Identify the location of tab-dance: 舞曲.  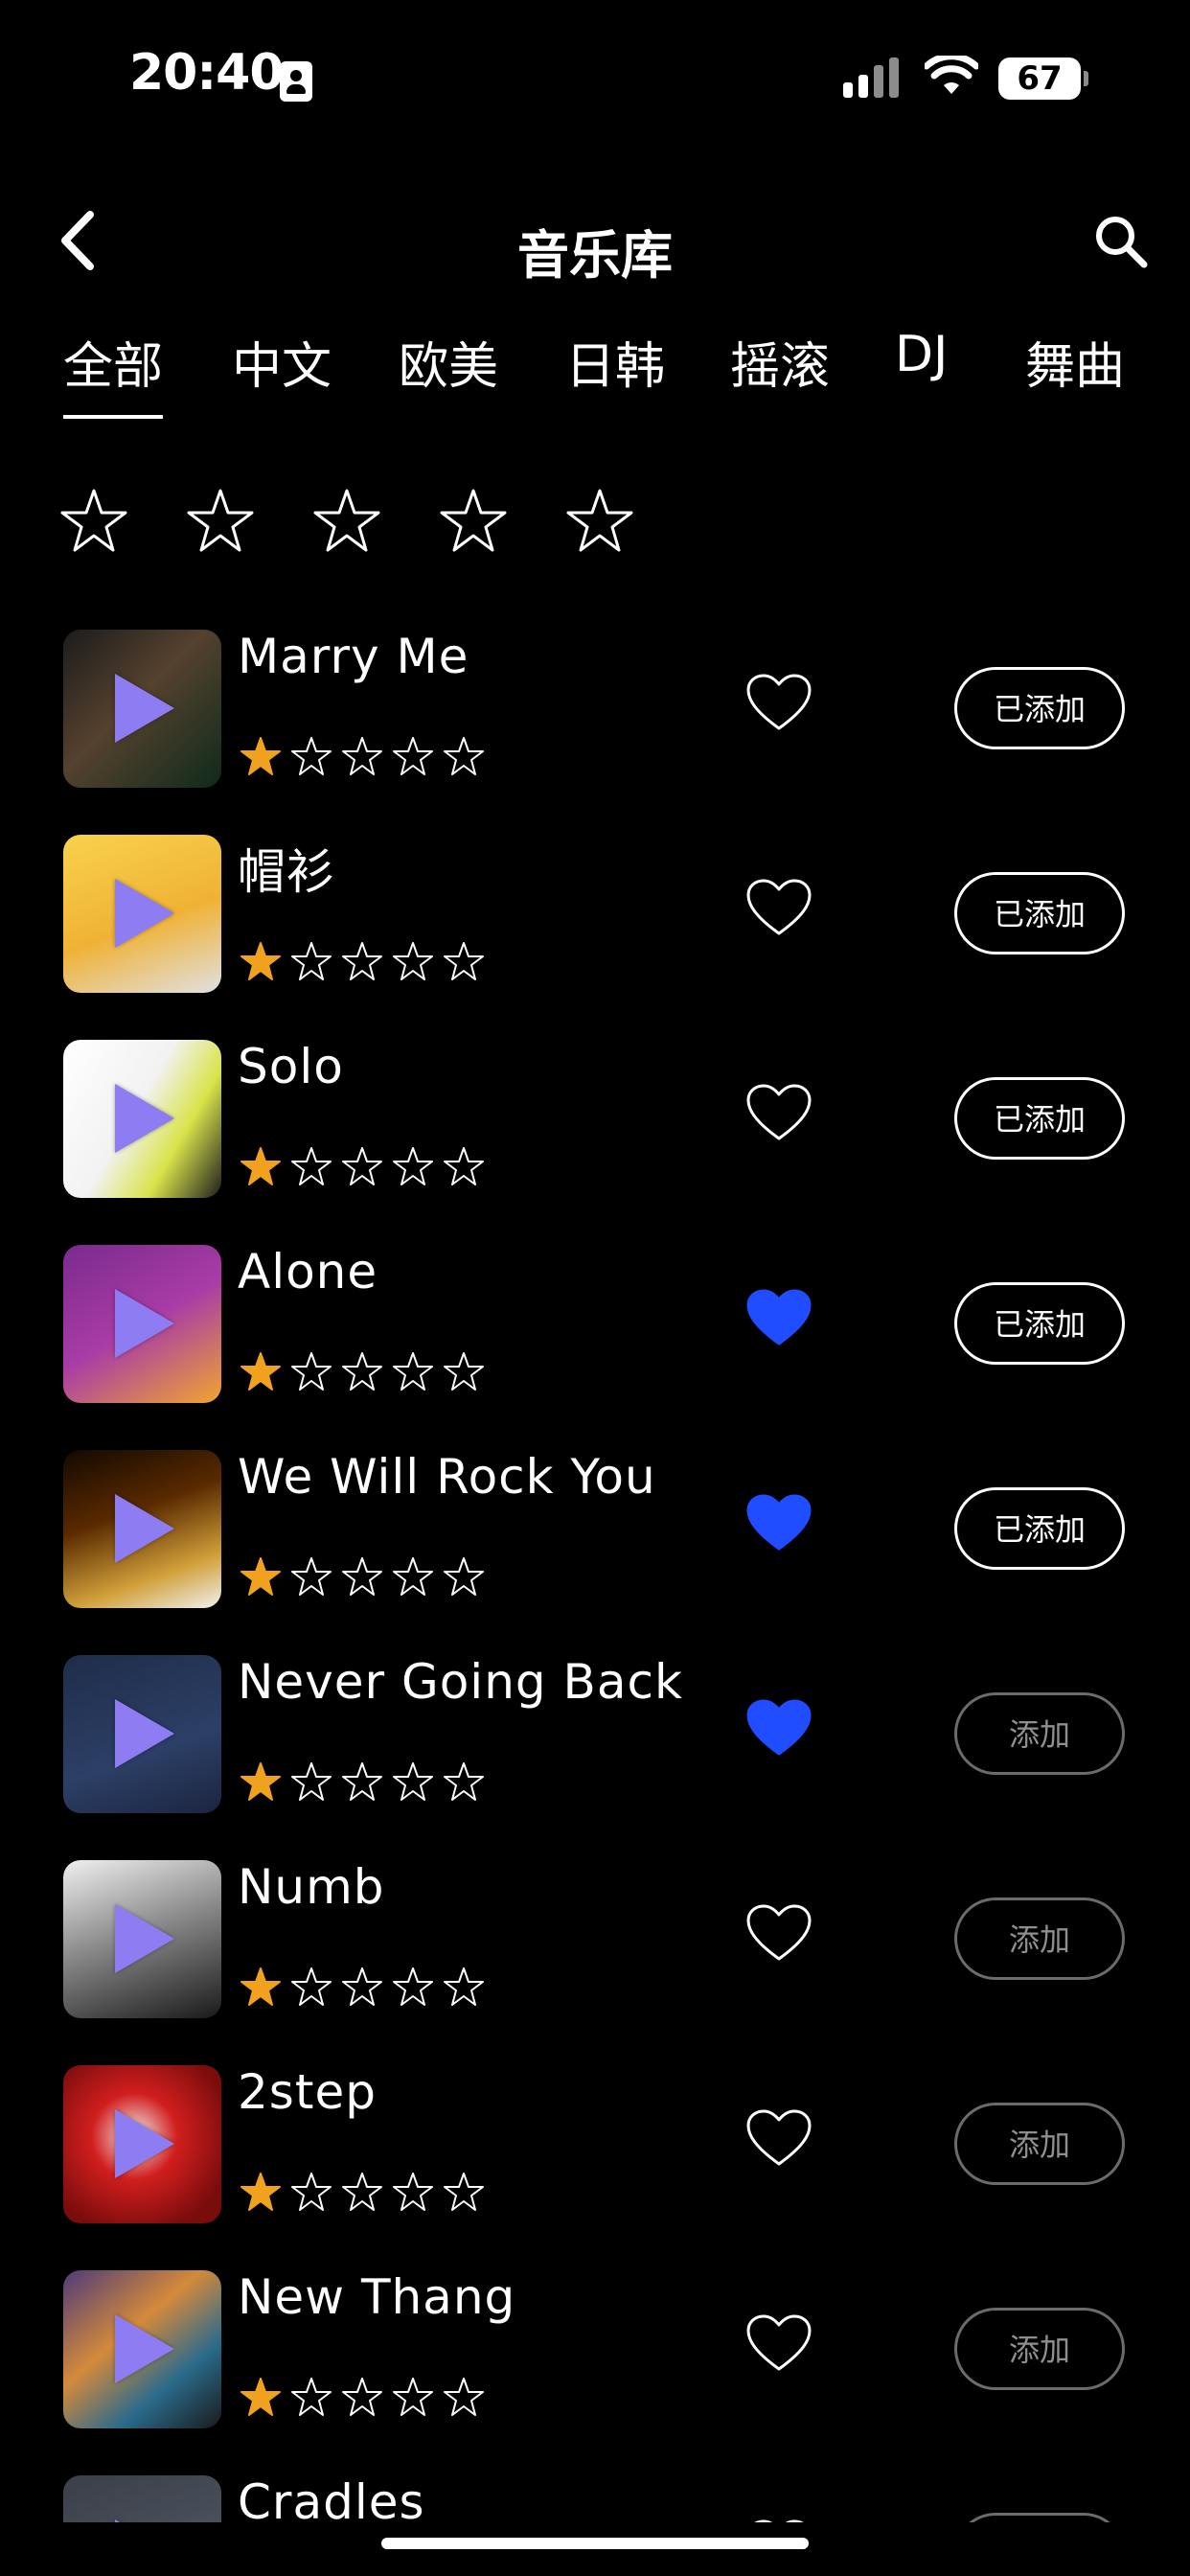
(1075, 362).